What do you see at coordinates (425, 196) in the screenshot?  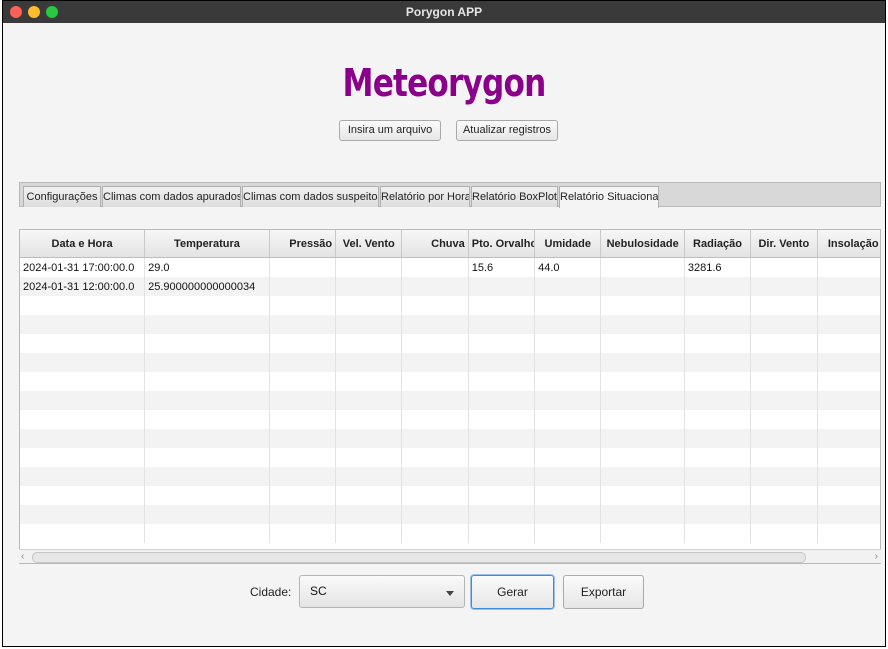 I see `tab-relatorio-hora: Relatório por Hora` at bounding box center [425, 196].